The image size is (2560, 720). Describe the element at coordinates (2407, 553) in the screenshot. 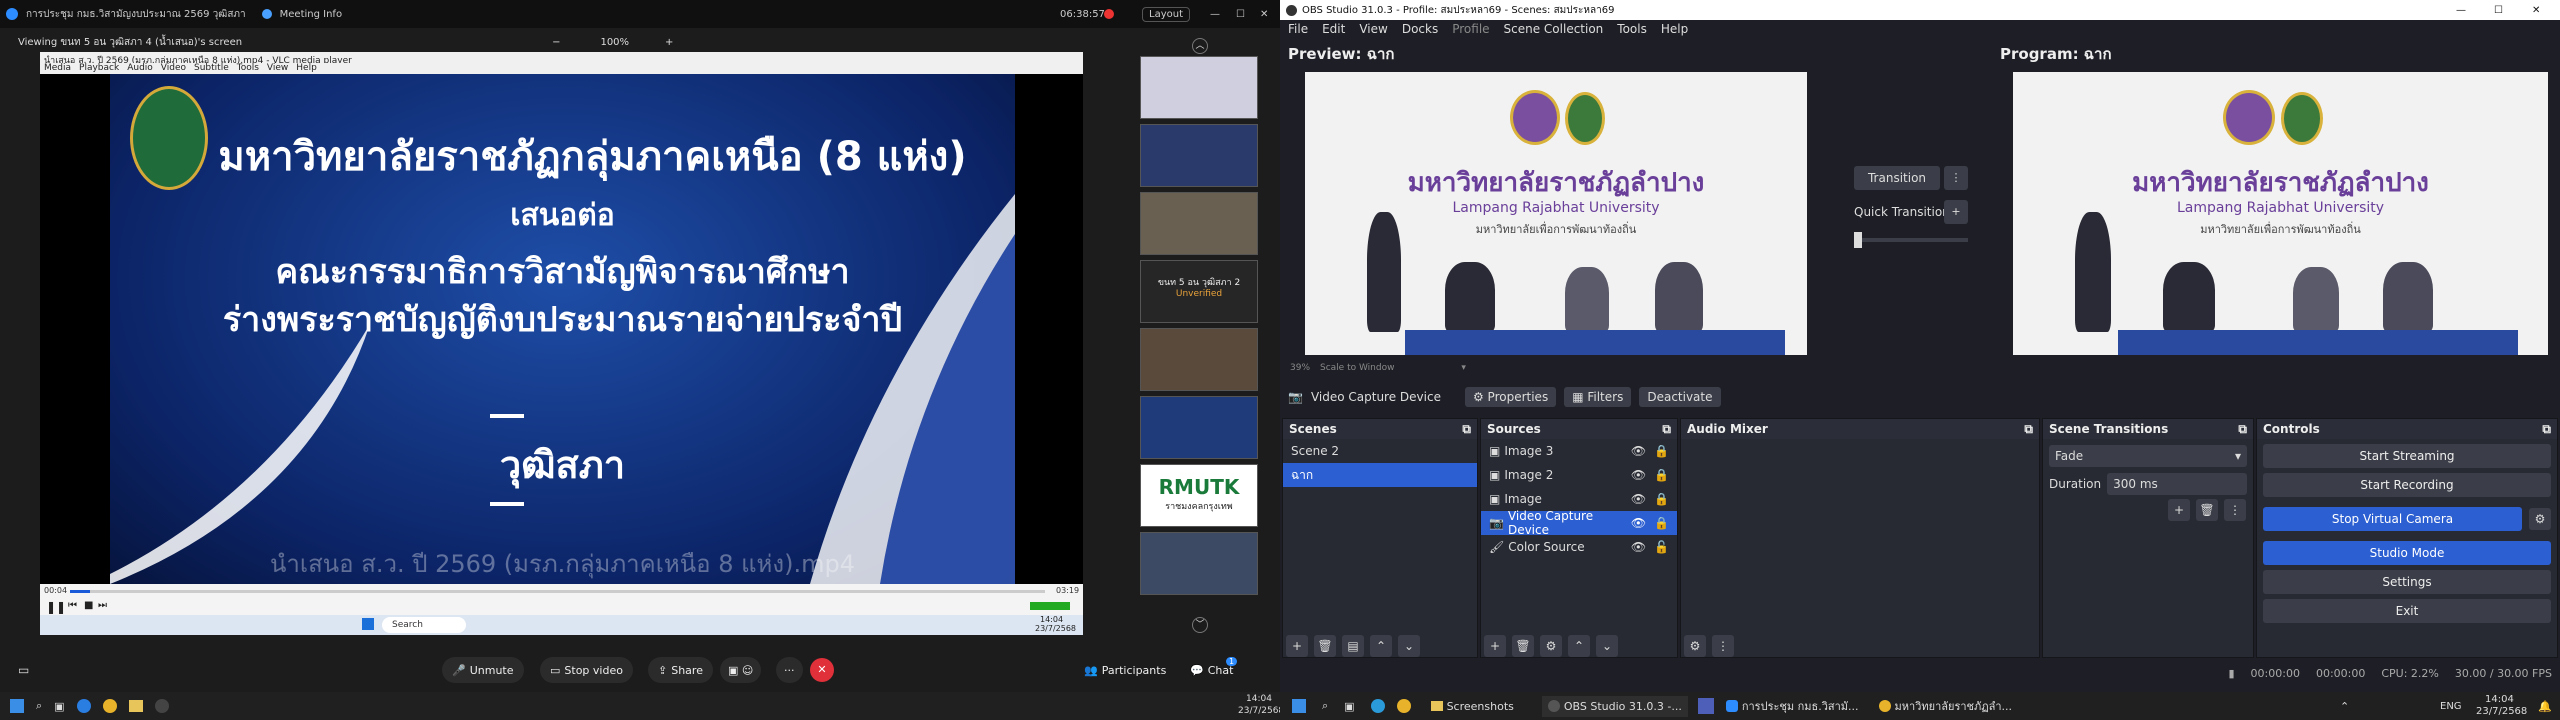

I see `studio-mode-button: Studio Mode` at that location.